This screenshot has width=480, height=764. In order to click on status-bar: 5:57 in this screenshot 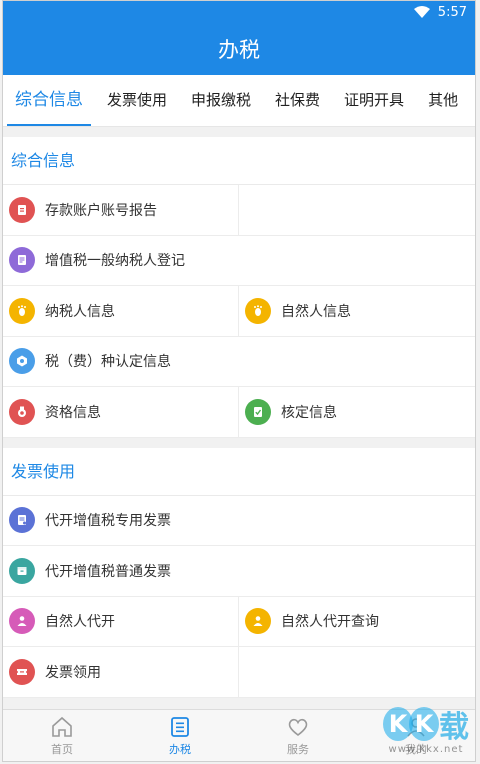, I will do `click(239, 12)`.